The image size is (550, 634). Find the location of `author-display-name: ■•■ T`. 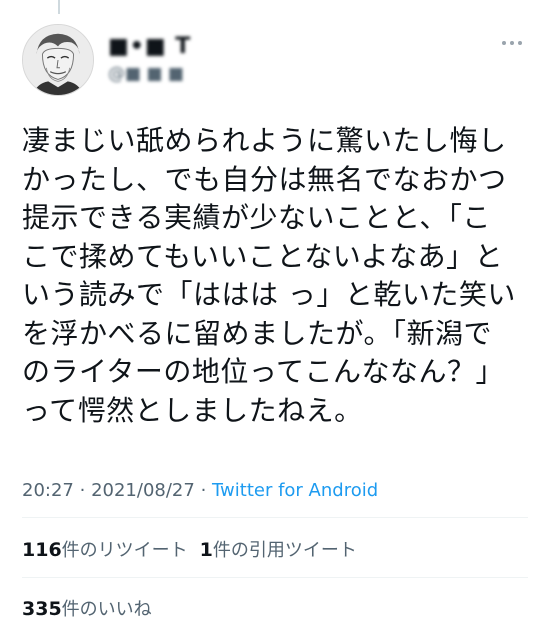

author-display-name: ■•■ T is located at coordinates (149, 46).